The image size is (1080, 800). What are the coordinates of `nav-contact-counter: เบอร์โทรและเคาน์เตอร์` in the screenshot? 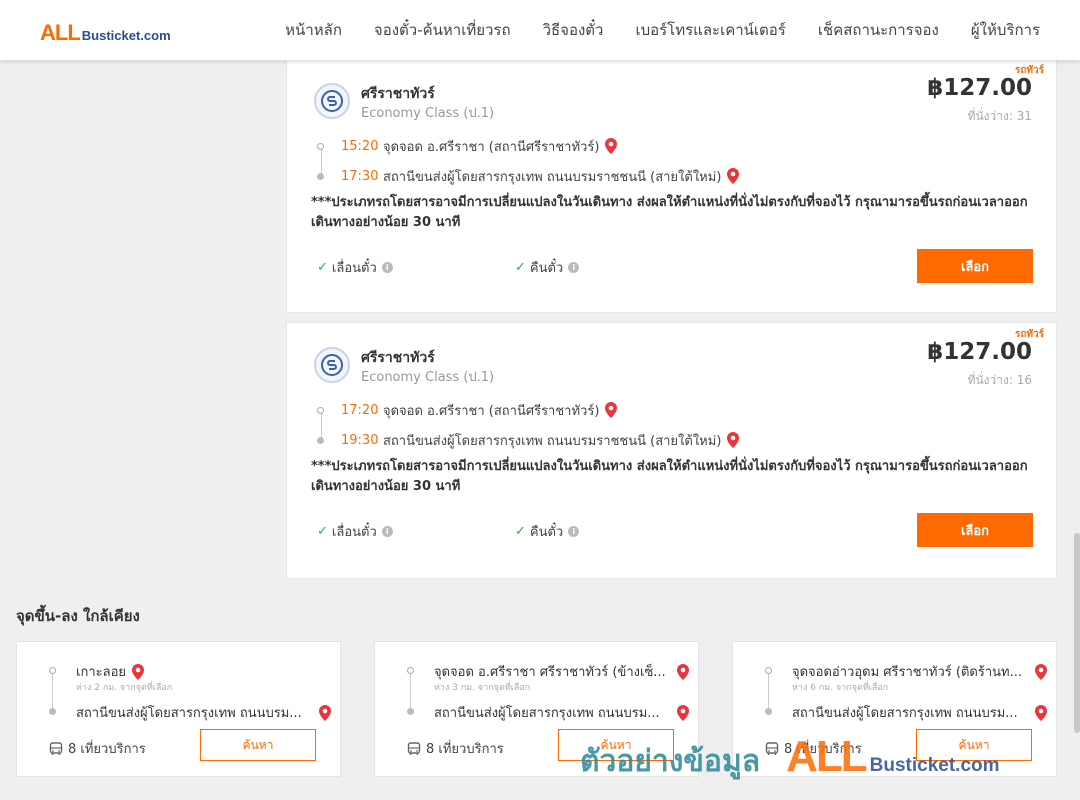 It's located at (710, 30).